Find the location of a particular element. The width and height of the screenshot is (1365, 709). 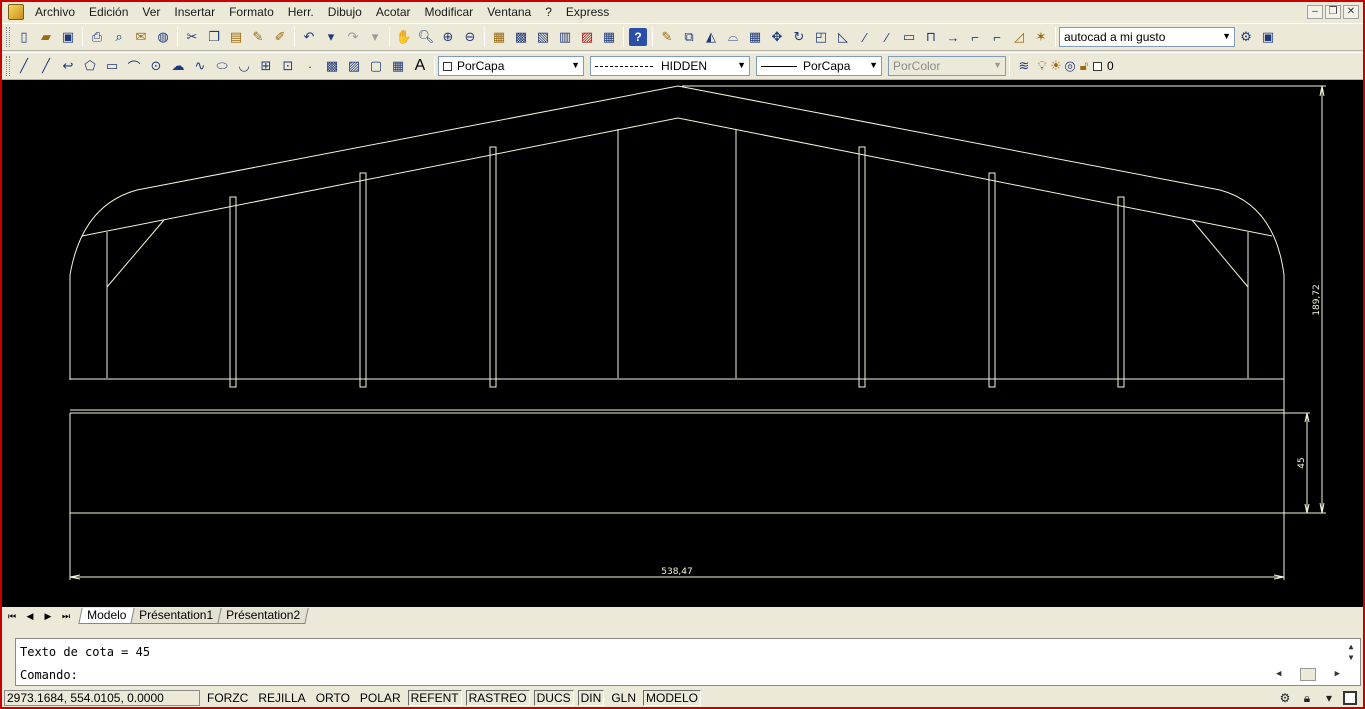

lineweight-control-select: PorCapa ▼ is located at coordinates (819, 66).